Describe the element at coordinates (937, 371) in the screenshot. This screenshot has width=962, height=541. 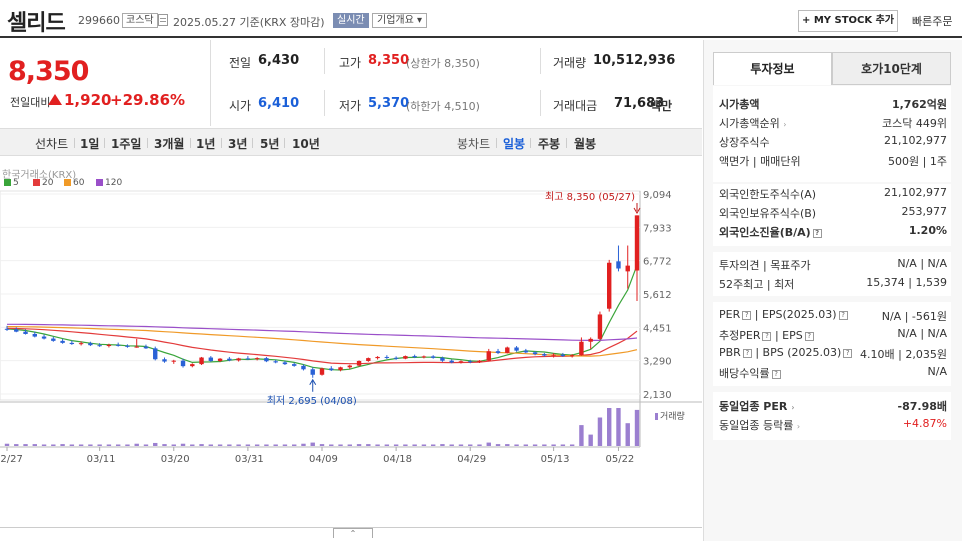
I see `info-value: N/A` at that location.